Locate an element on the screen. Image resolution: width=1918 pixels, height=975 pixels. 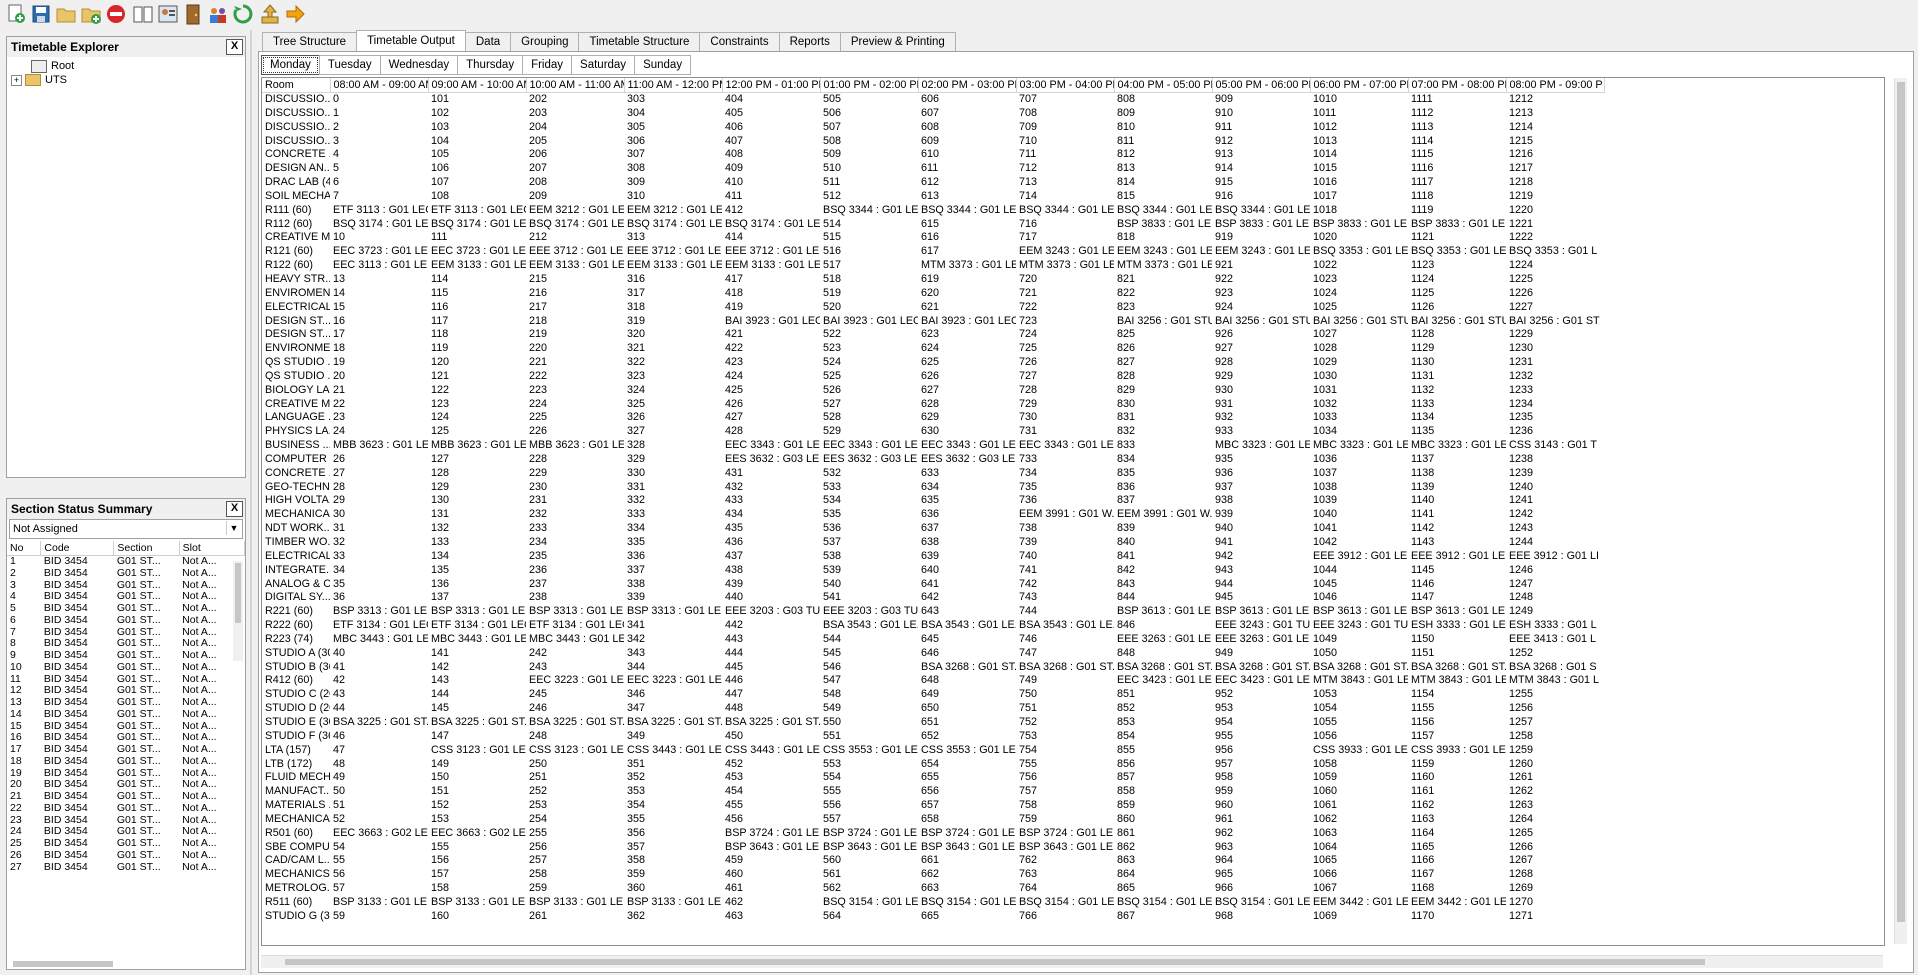
stop-icon is located at coordinates (116, 14).